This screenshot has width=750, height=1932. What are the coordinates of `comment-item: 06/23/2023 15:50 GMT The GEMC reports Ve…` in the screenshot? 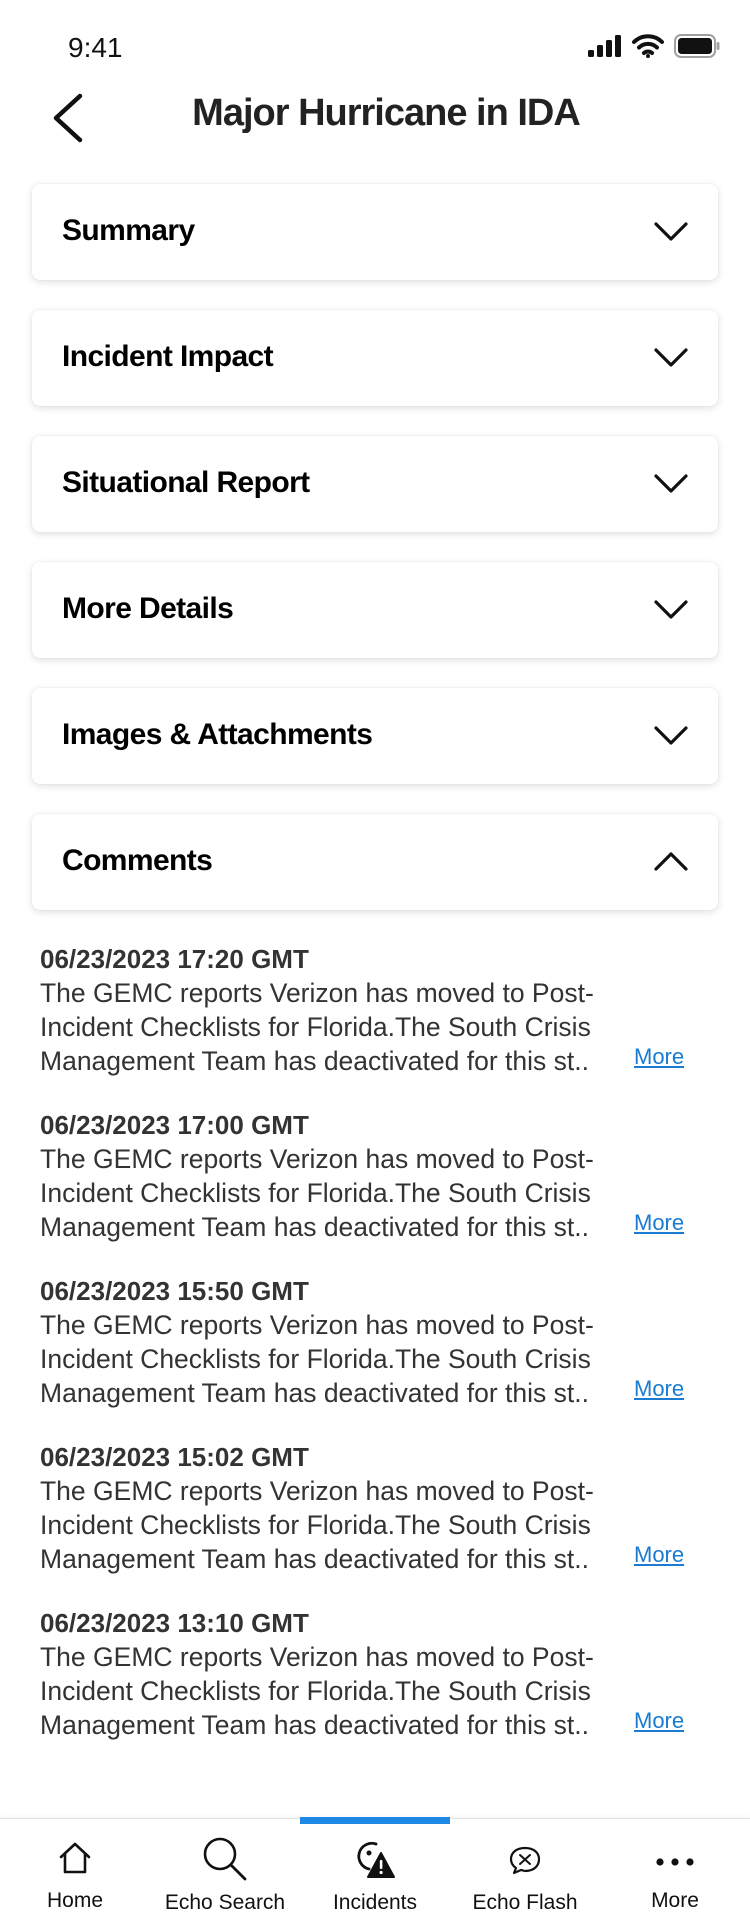 It's located at (370, 1357).